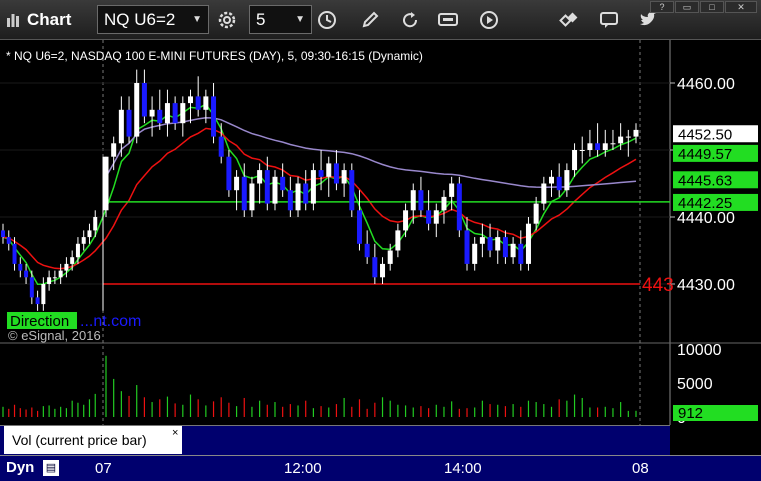 The height and width of the screenshot is (481, 761). Describe the element at coordinates (51, 468) in the screenshot. I see `dynamic-toggle-icon: ▤` at that location.